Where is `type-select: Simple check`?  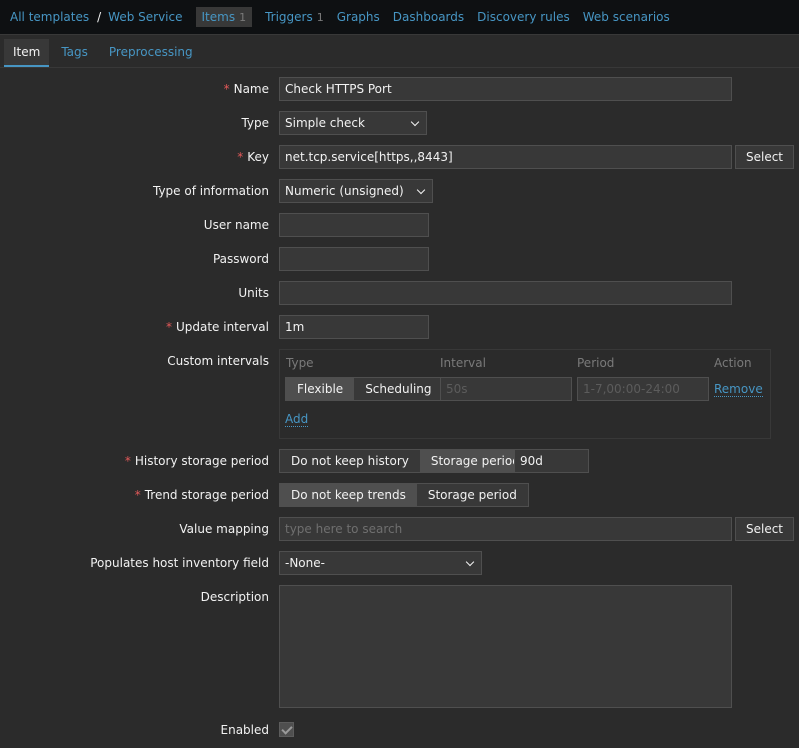 type-select: Simple check is located at coordinates (353, 123).